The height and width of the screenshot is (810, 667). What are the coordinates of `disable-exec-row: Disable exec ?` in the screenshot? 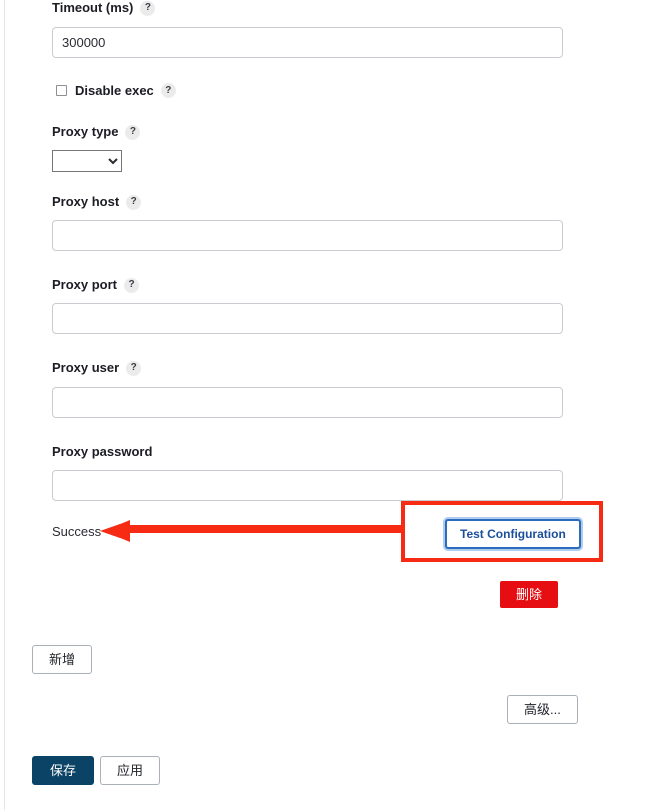 It's located at (116, 90).